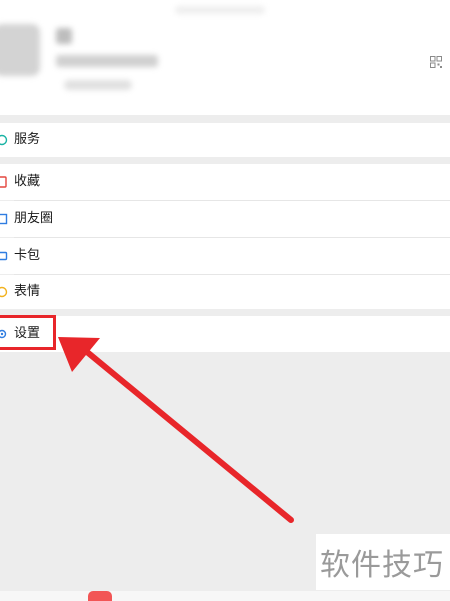 This screenshot has width=450, height=601. I want to click on menu-item-favorites: 收藏, so click(225, 182).